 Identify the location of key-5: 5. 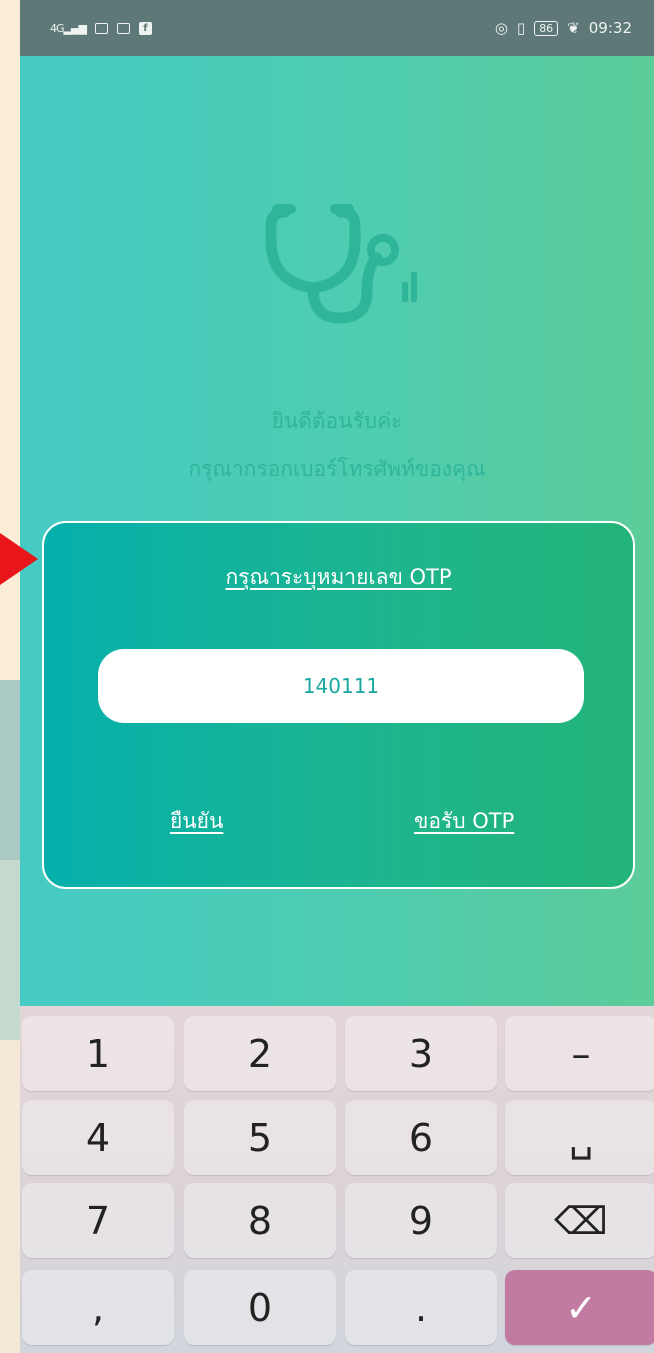
(260, 1137).